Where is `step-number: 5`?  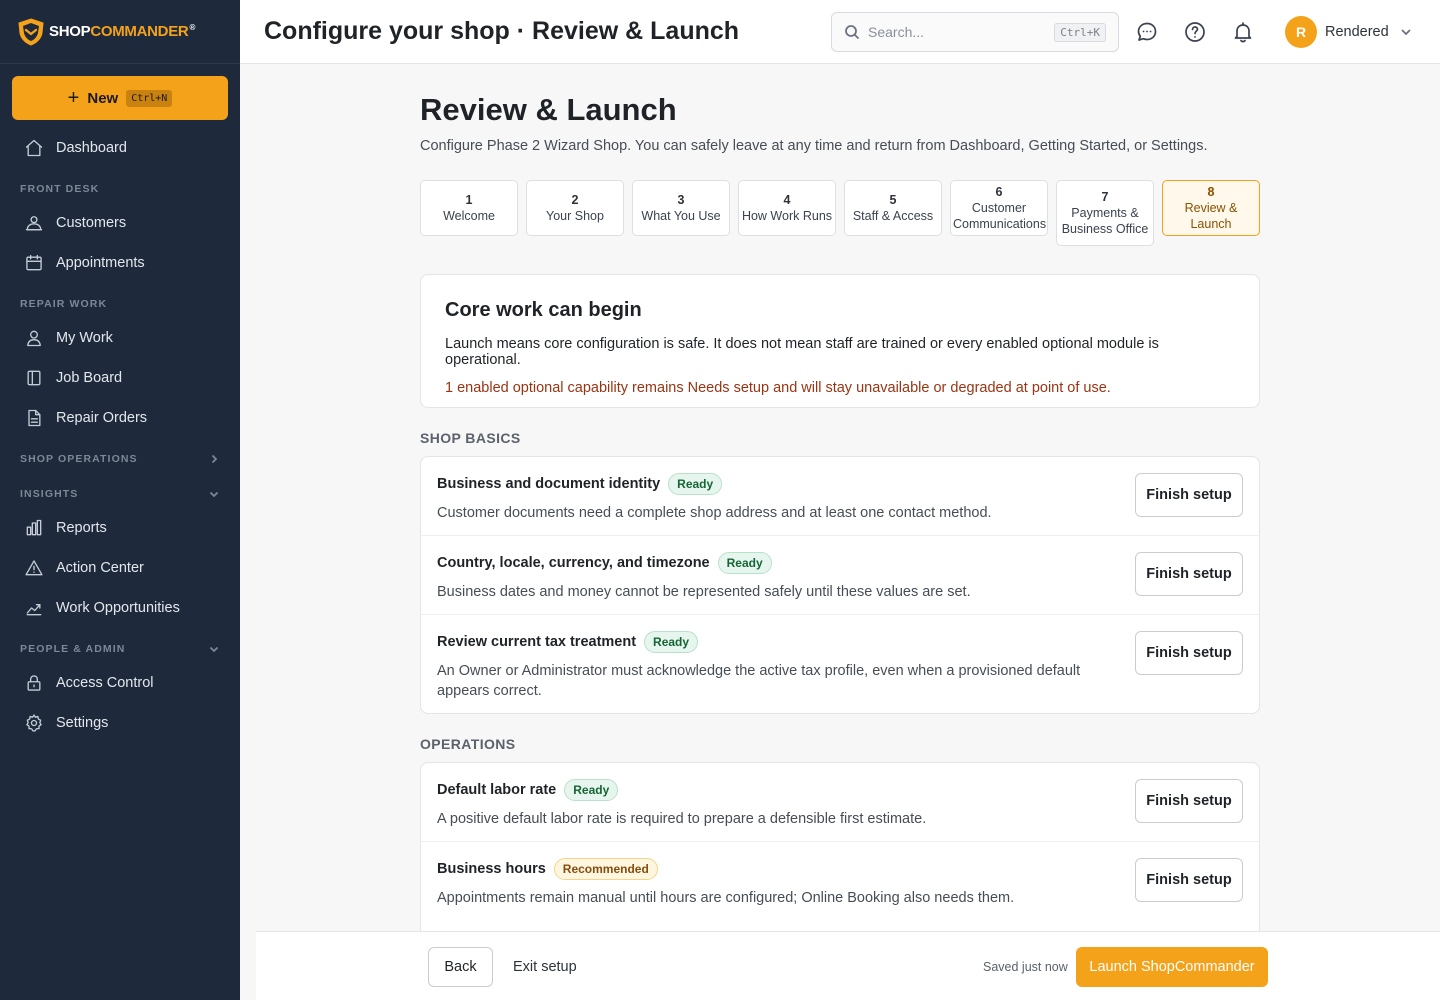
step-number: 5 is located at coordinates (893, 200).